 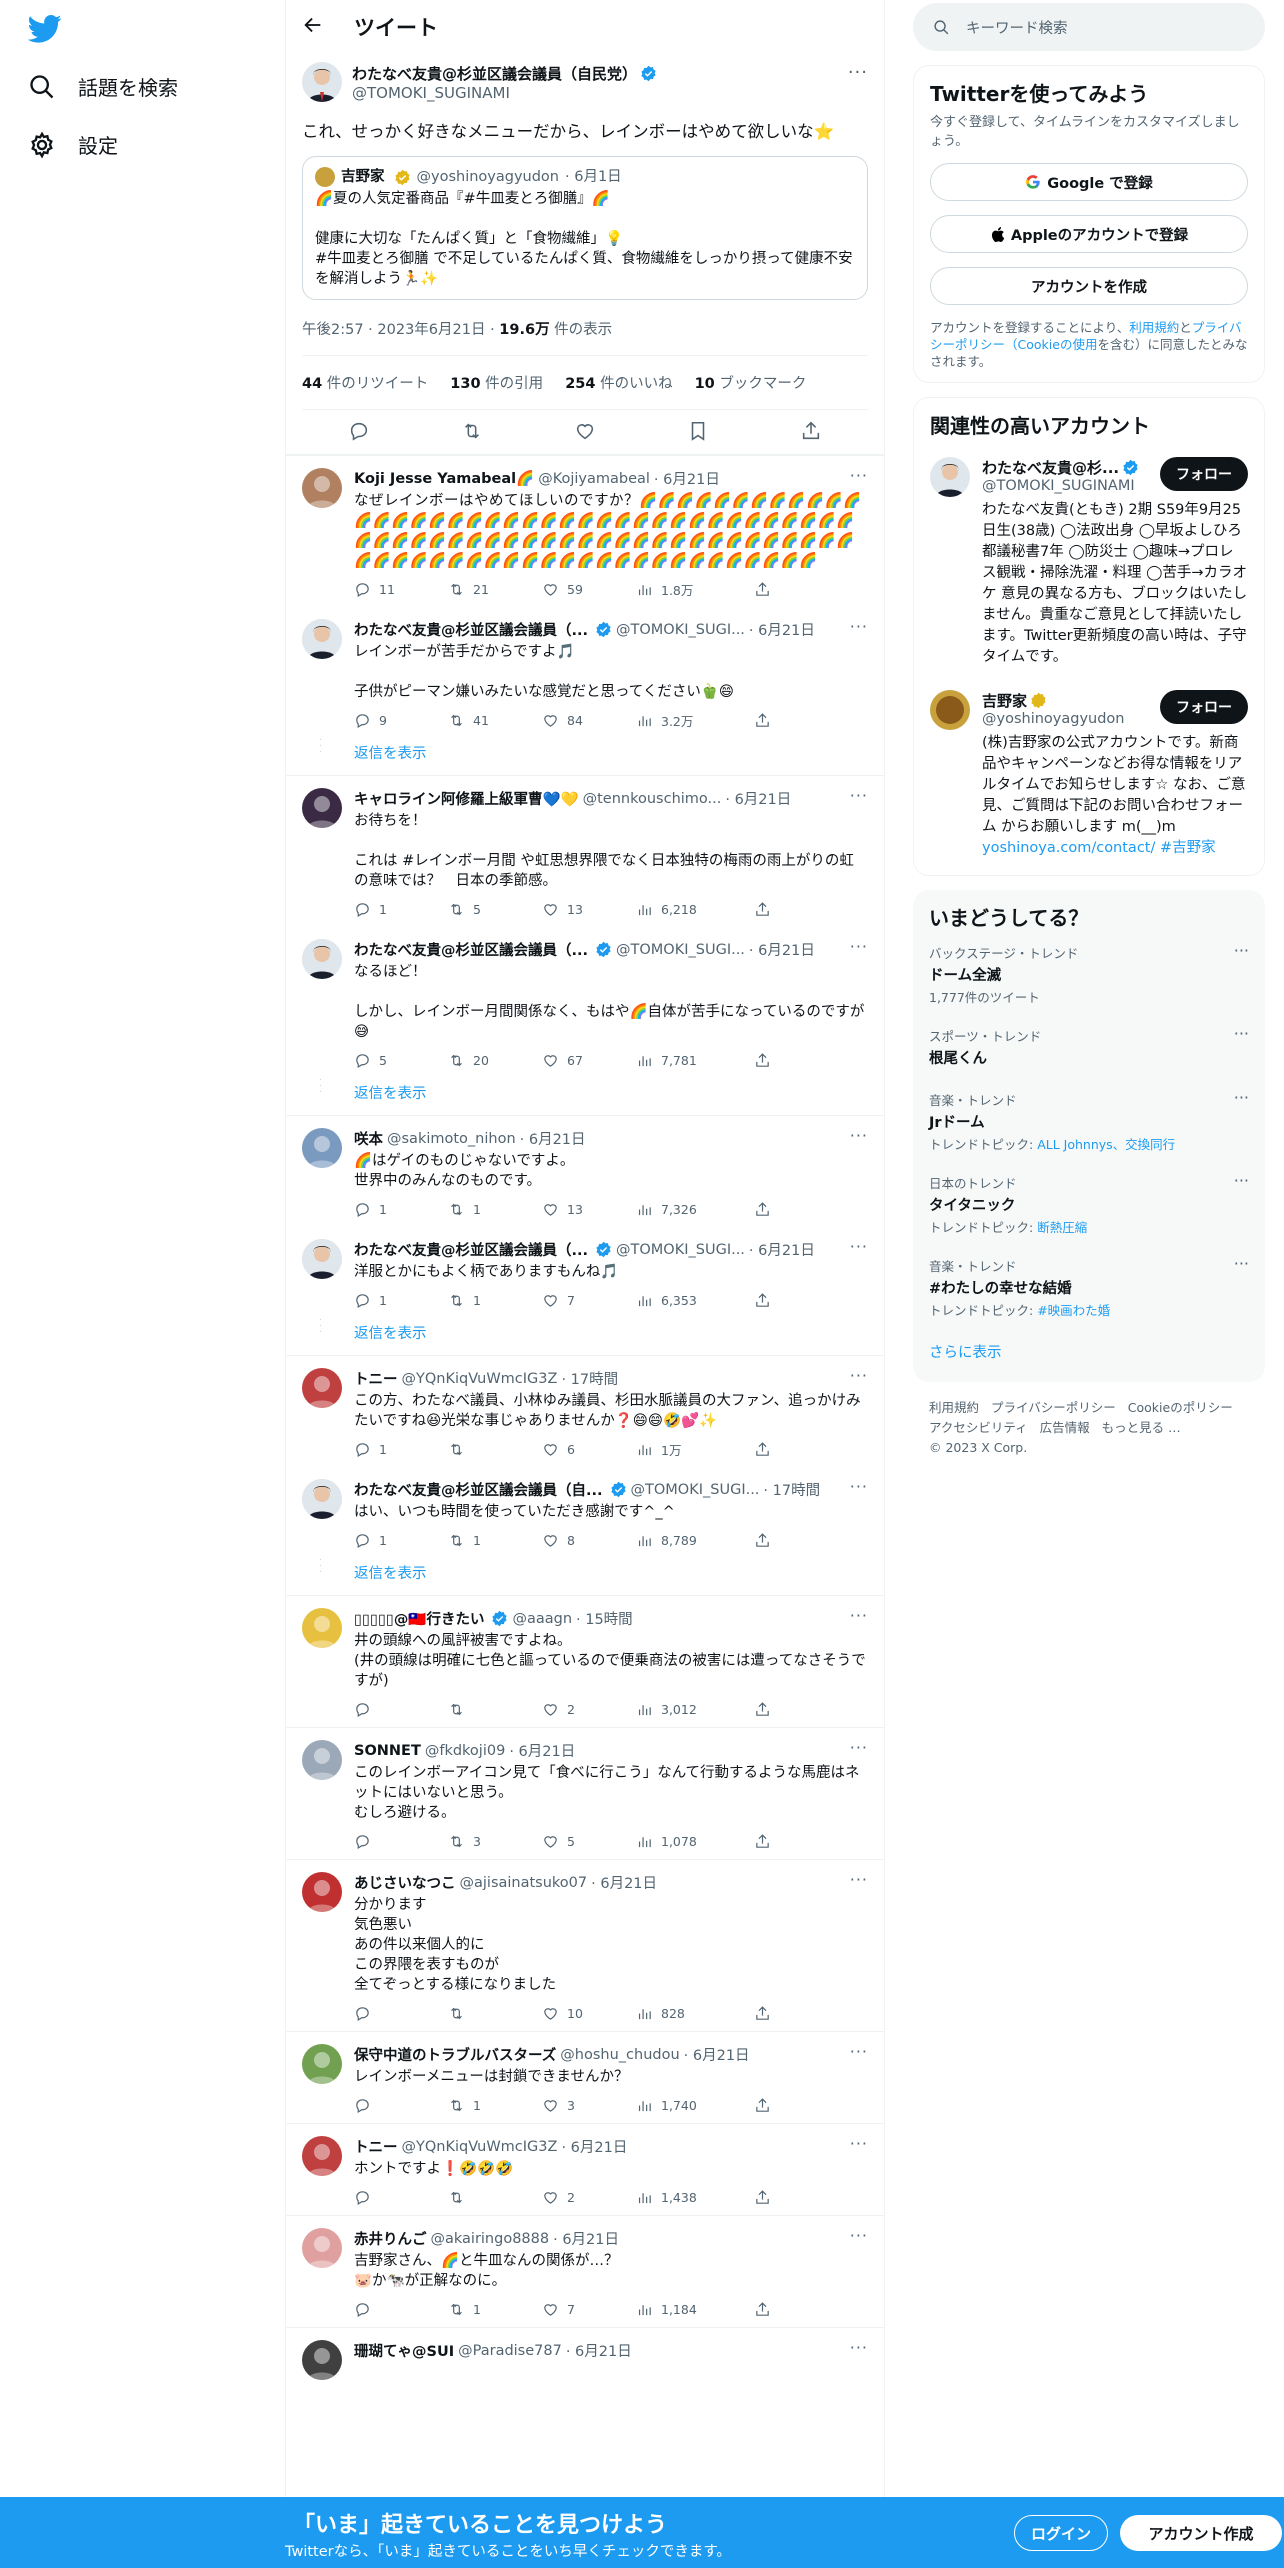 I want to click on reply-button: 1, so click(x=401, y=1300).